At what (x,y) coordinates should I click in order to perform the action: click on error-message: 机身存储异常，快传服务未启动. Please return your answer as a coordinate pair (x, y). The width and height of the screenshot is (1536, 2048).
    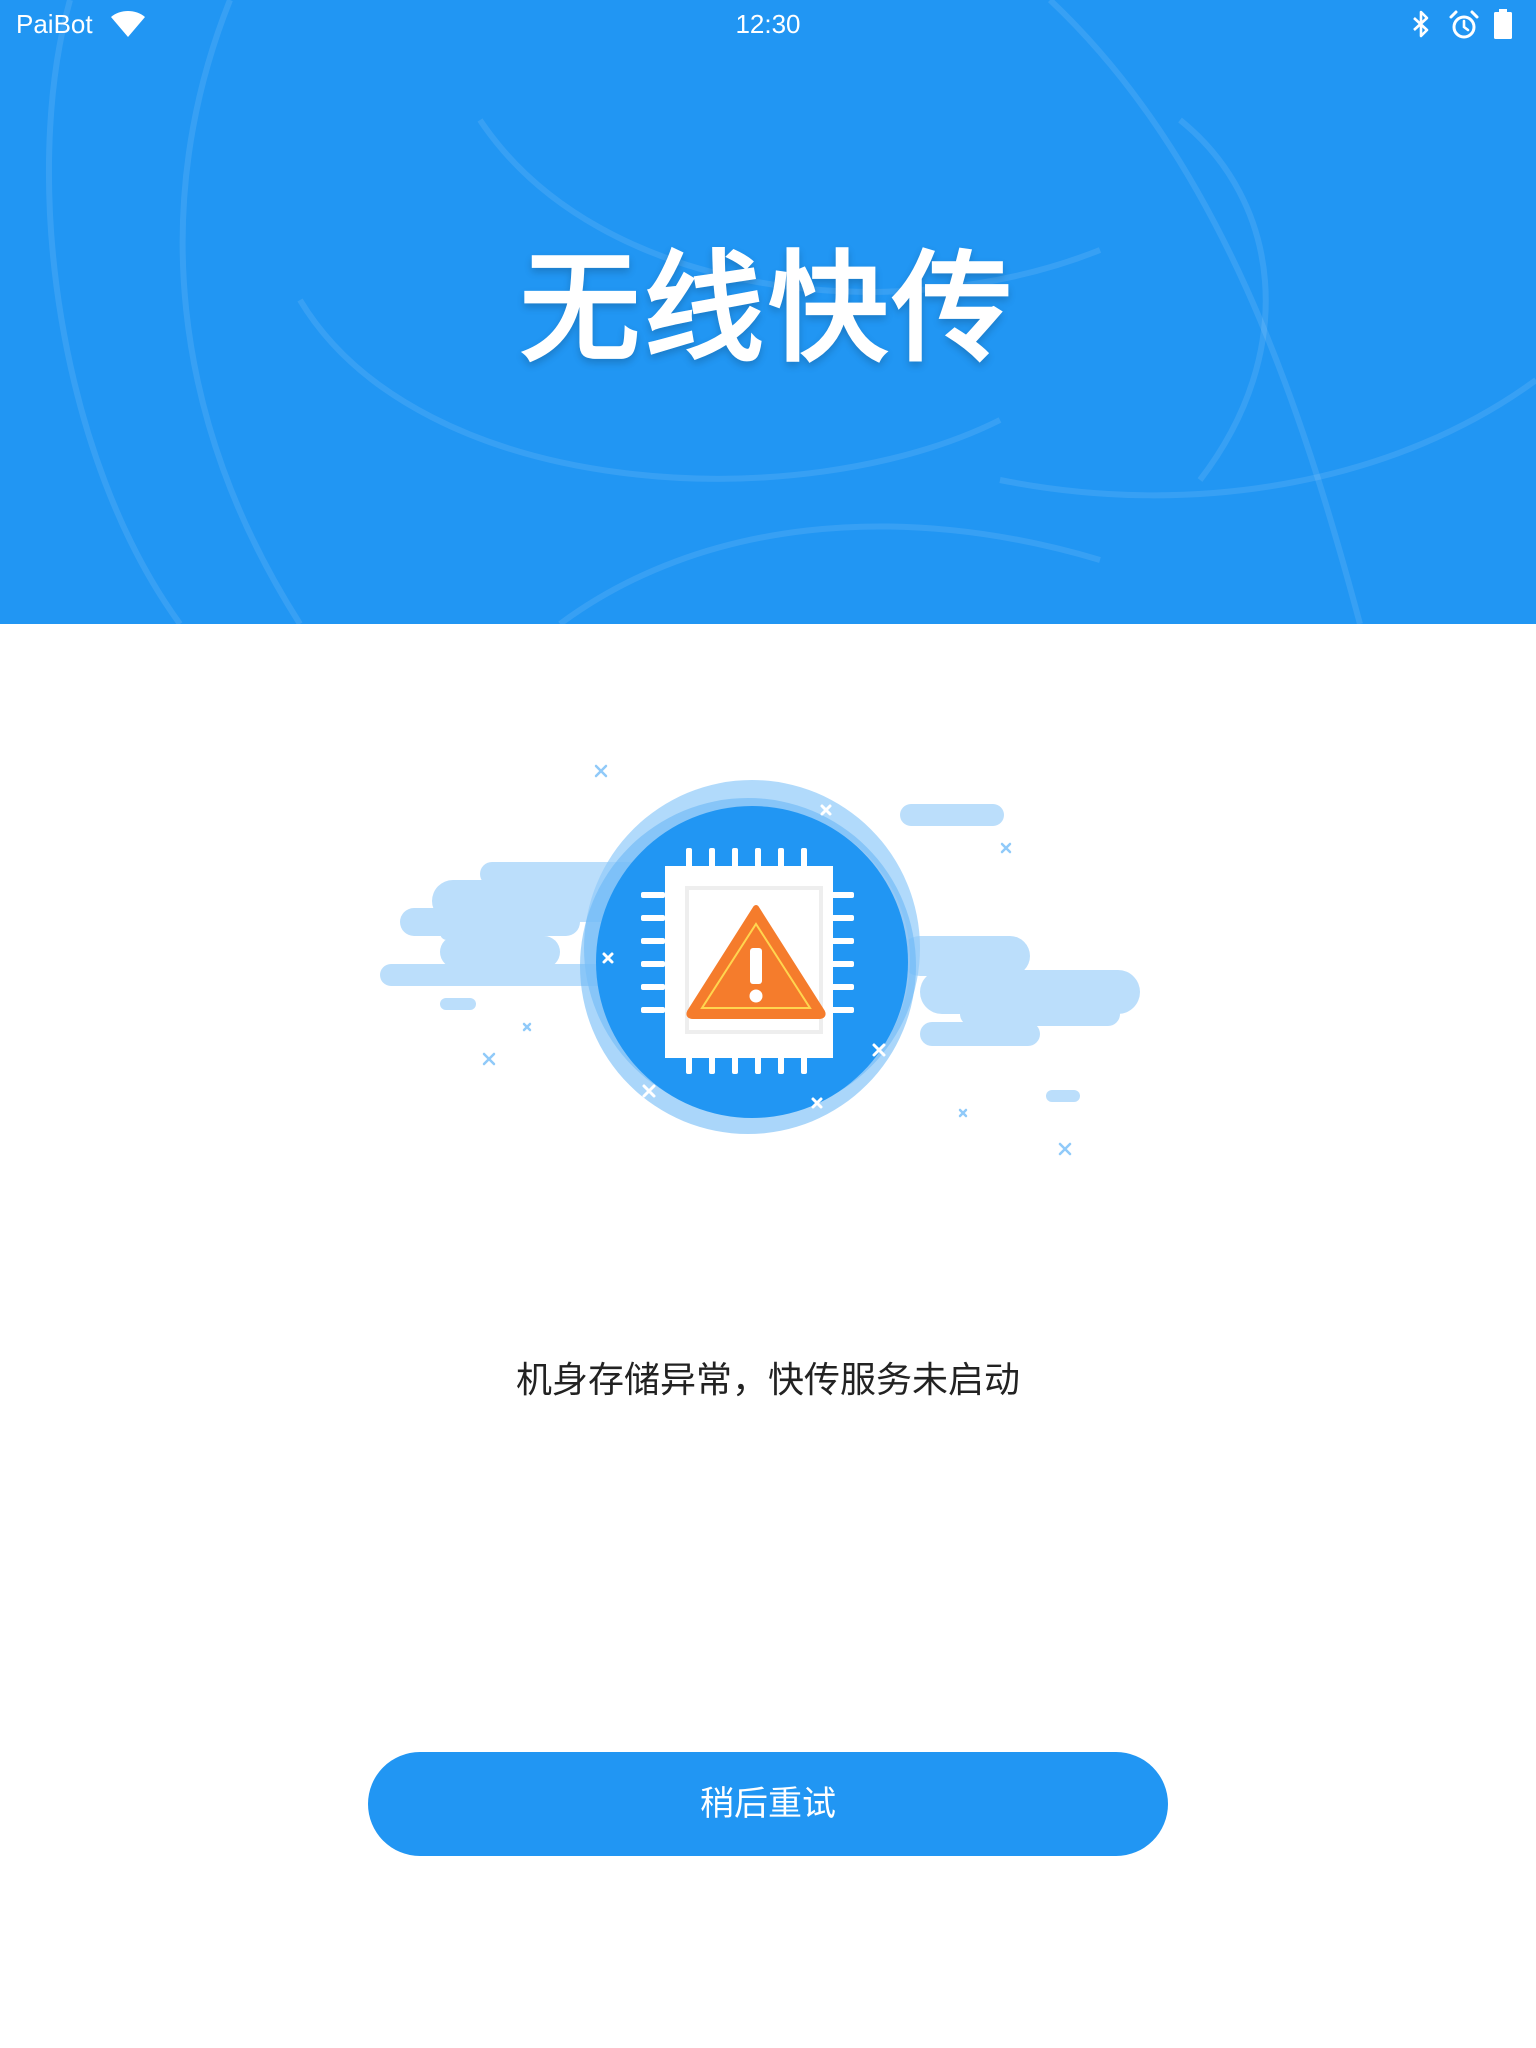
    Looking at the image, I should click on (767, 1380).